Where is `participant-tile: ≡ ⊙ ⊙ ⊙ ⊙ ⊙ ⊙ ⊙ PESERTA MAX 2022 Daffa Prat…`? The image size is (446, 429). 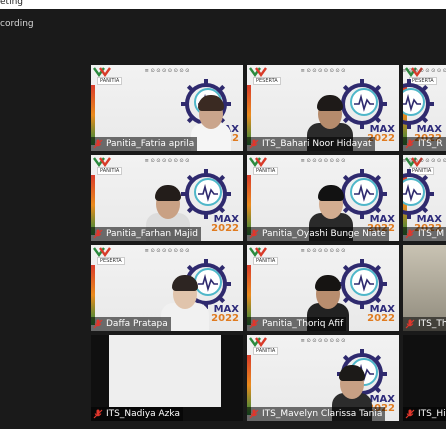
participant-tile: ≡ ⊙ ⊙ ⊙ ⊙ ⊙ ⊙ ⊙ PESERTA MAX 2022 Daffa Prat… is located at coordinates (167, 288).